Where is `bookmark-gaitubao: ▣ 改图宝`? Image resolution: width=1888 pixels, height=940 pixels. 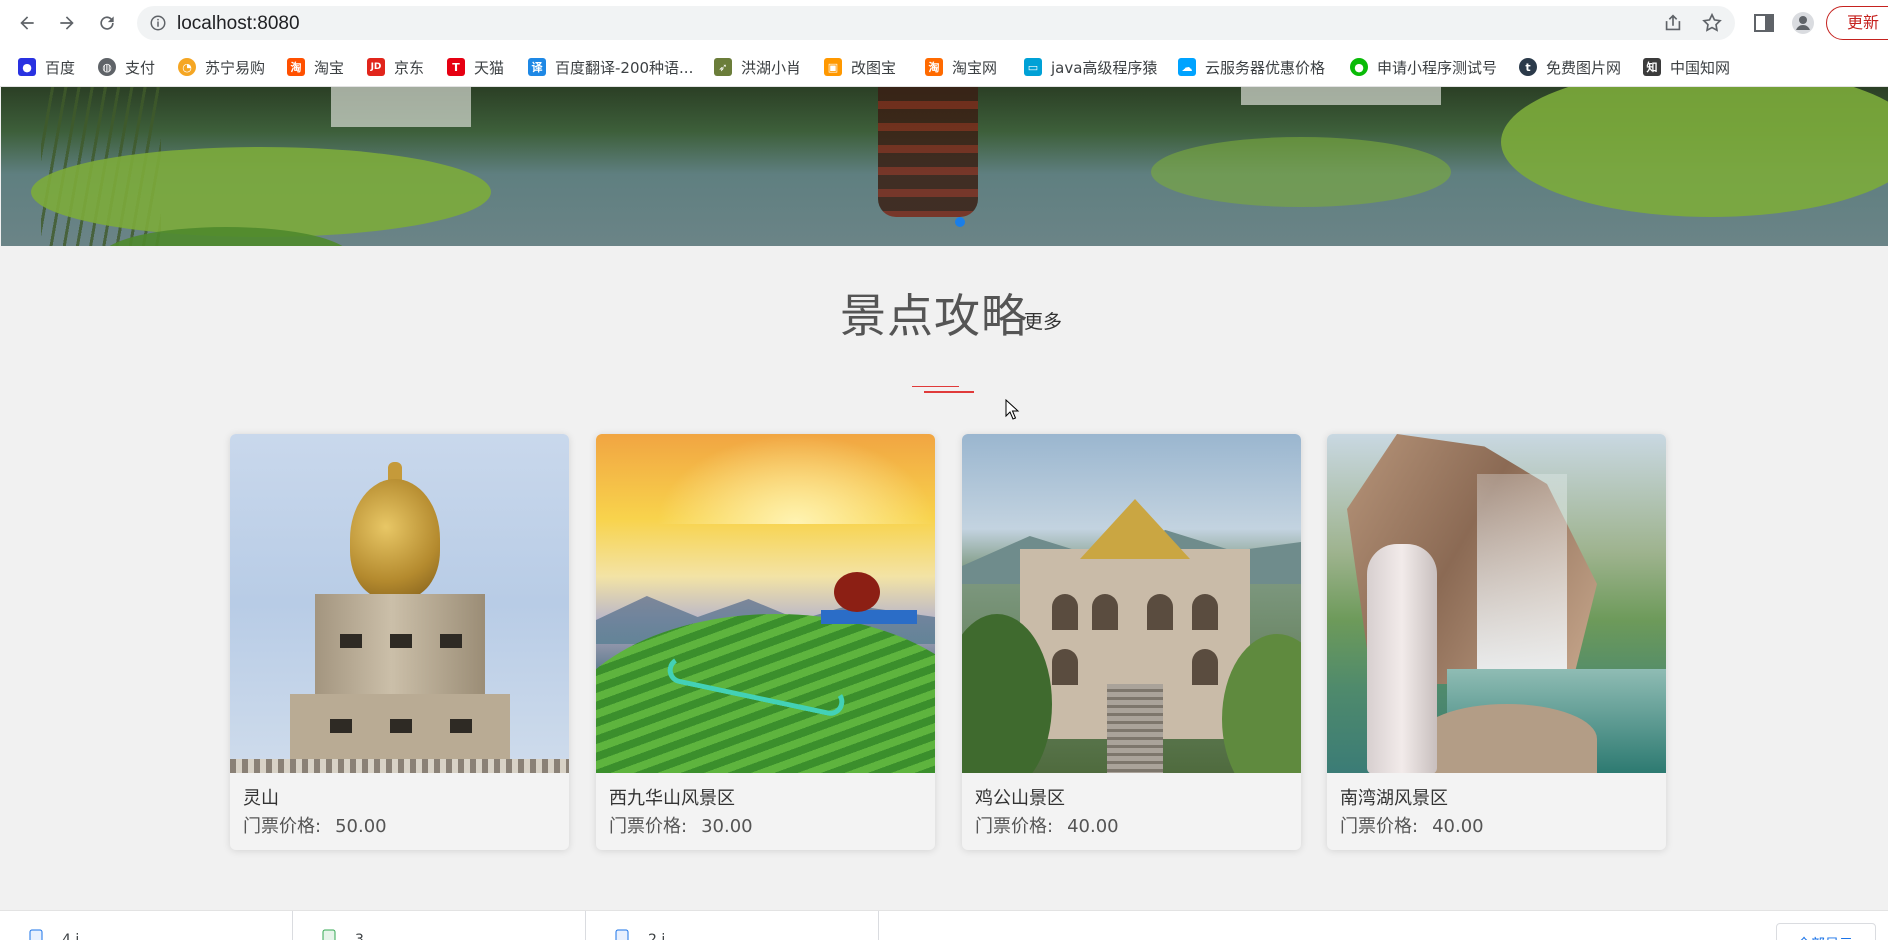 bookmark-gaitubao: ▣ 改图宝 is located at coordinates (860, 67).